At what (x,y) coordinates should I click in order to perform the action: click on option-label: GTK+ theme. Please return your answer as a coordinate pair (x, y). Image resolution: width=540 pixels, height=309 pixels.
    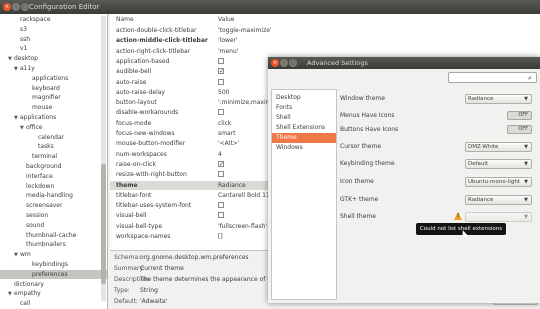
    Looking at the image, I should click on (359, 199).